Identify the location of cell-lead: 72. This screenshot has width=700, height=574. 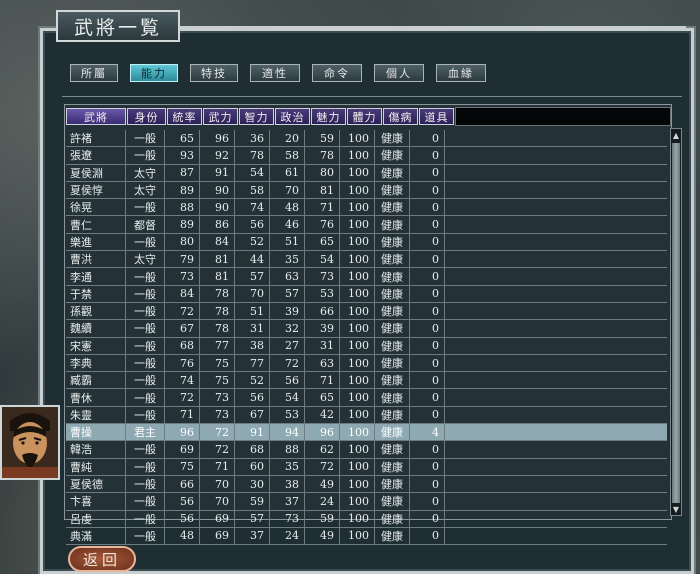
(182, 397).